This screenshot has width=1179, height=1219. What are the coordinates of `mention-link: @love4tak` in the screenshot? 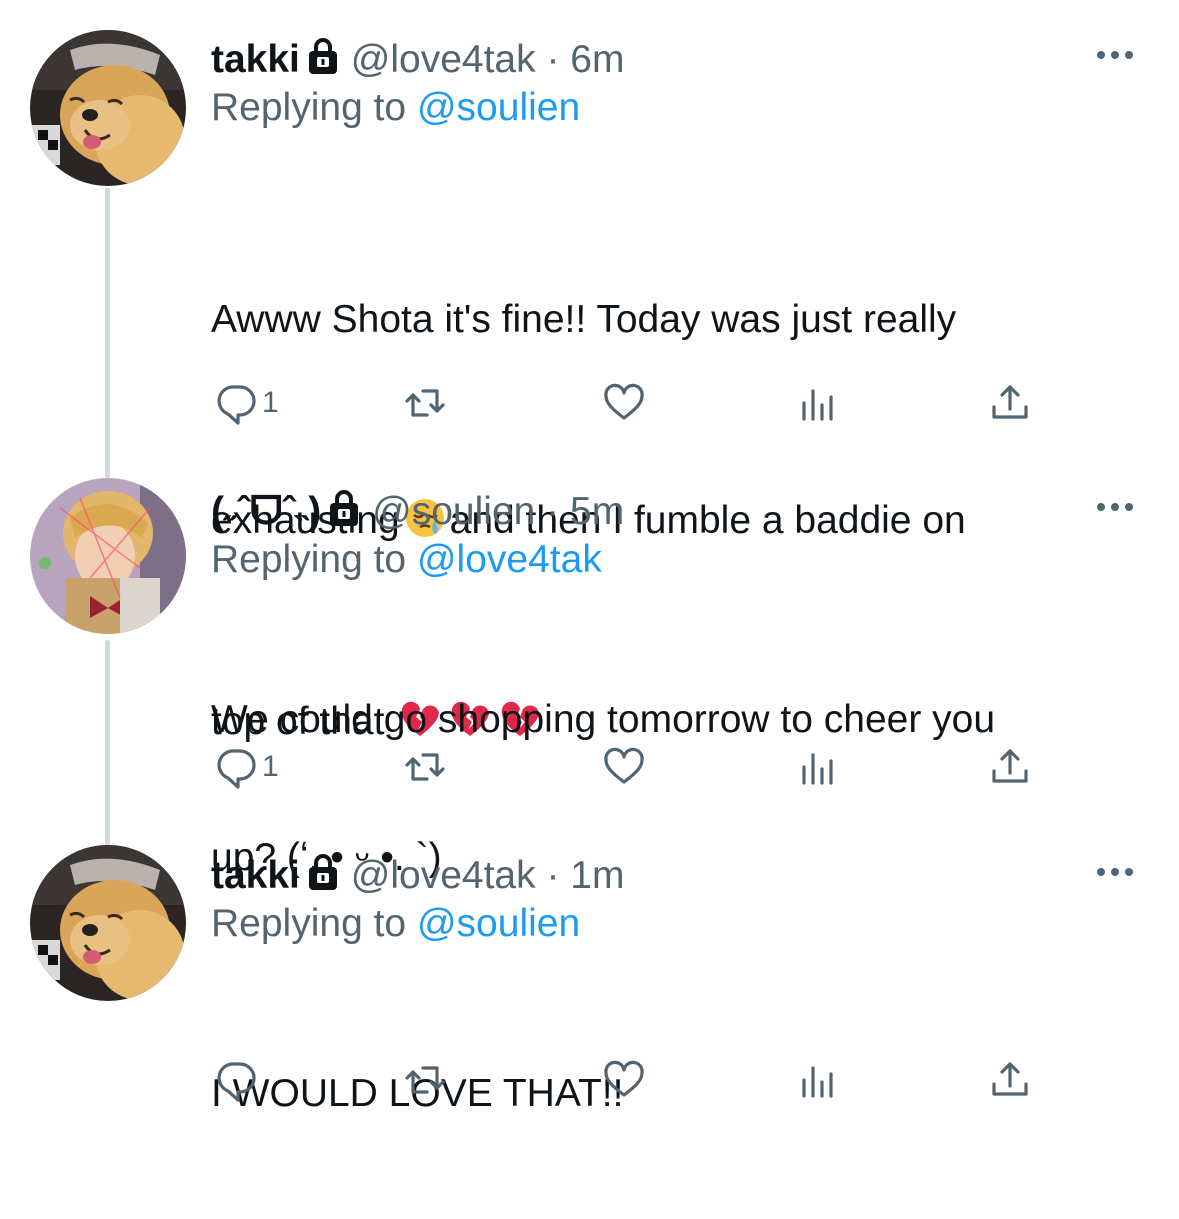 It's located at (509, 559).